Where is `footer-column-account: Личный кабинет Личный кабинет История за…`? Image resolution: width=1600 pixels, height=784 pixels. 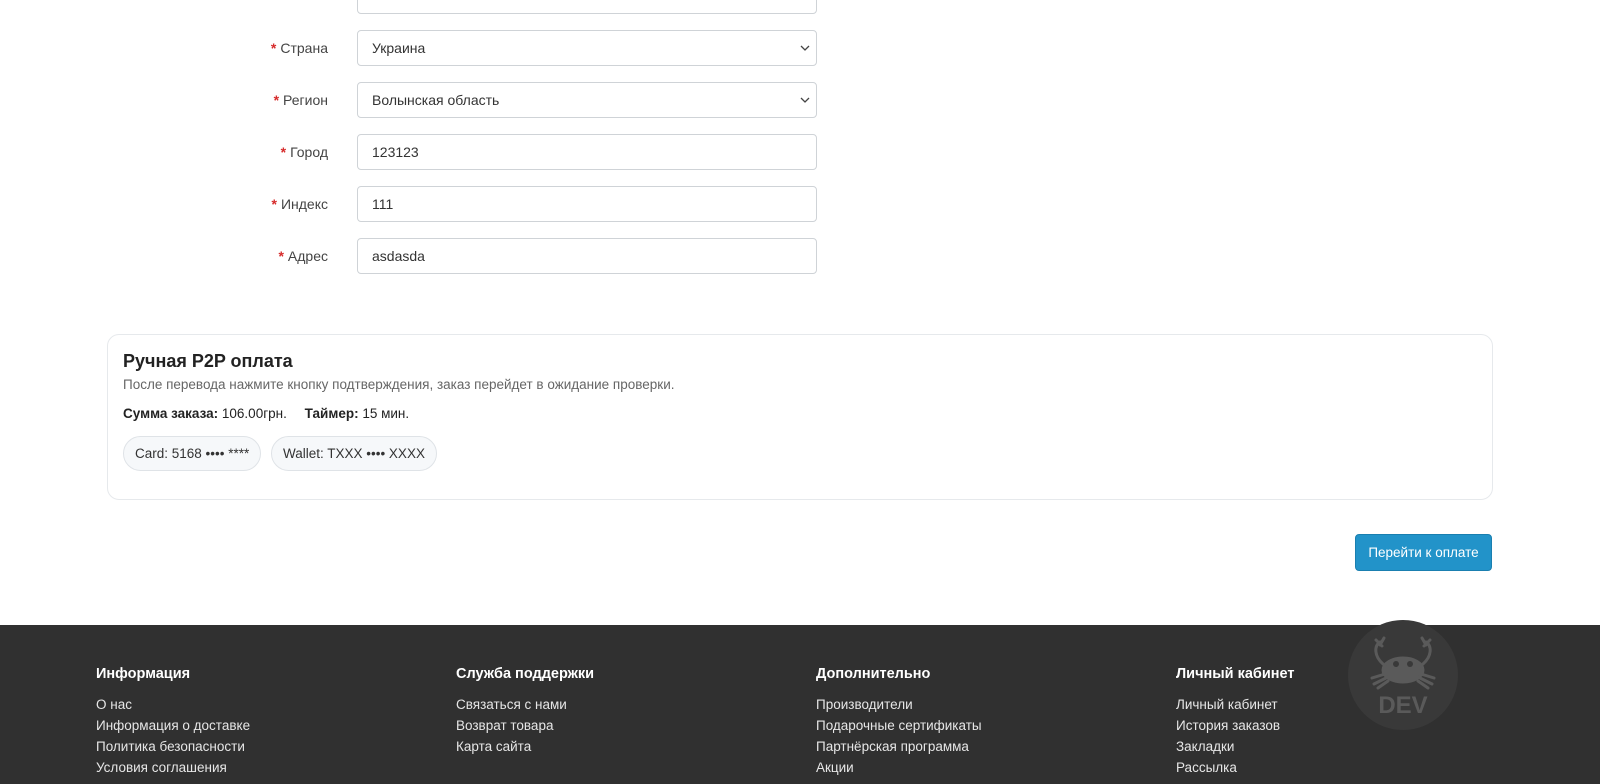 footer-column-account: Личный кабинет Личный кабинет История за… is located at coordinates (1235, 722).